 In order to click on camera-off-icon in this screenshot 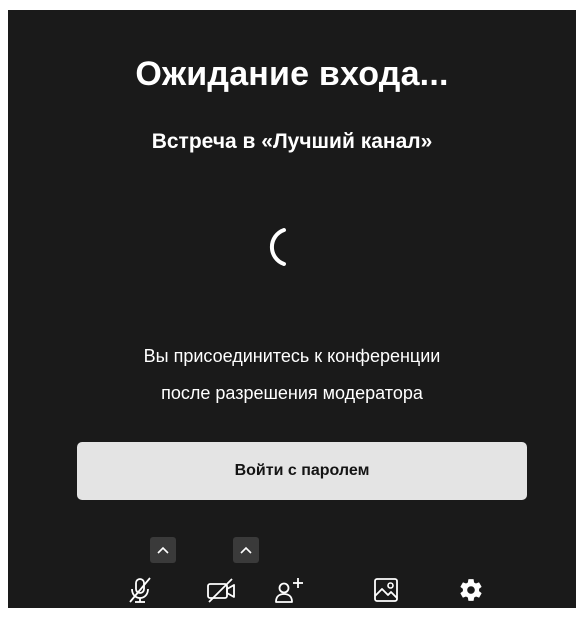, I will do `click(221, 590)`.